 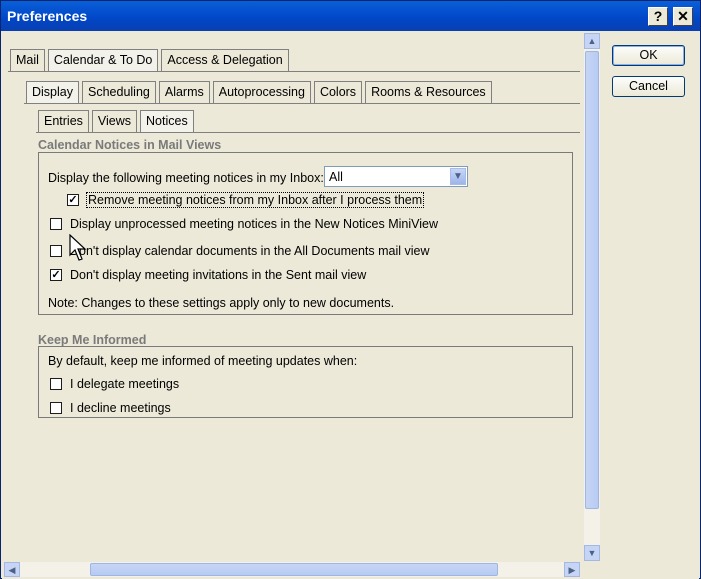 What do you see at coordinates (63, 121) in the screenshot?
I see `tab-entries: Entries` at bounding box center [63, 121].